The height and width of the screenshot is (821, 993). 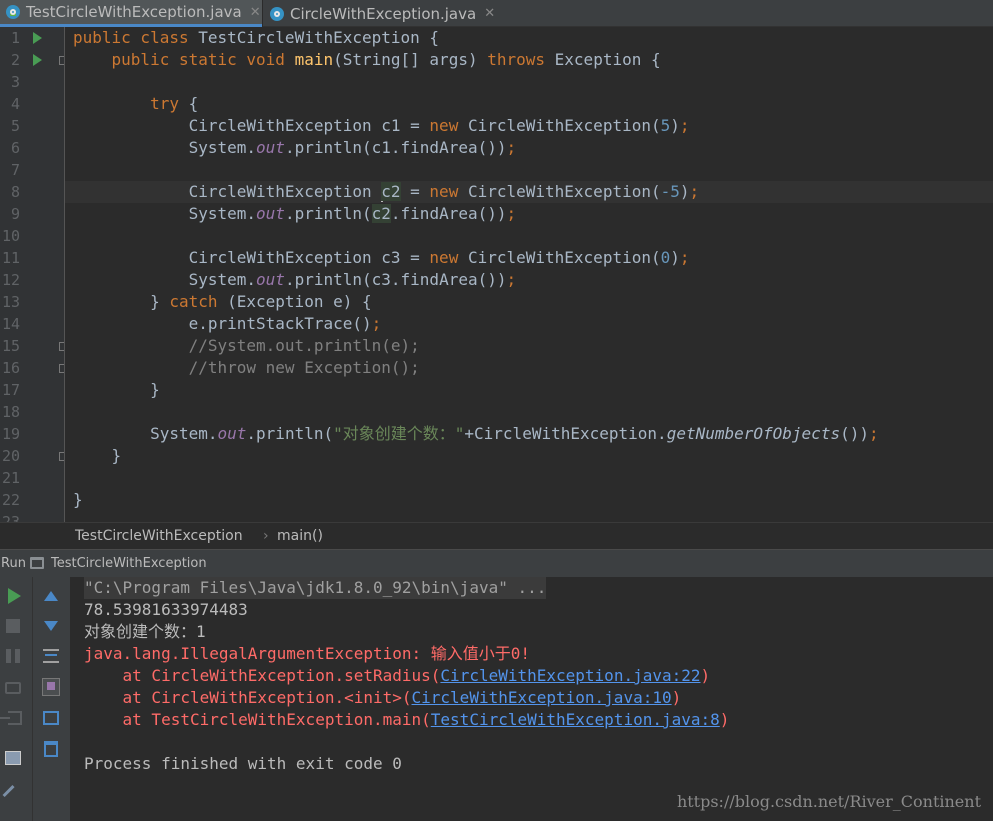 I want to click on scroll-to-end-icon, so click(x=51, y=687).